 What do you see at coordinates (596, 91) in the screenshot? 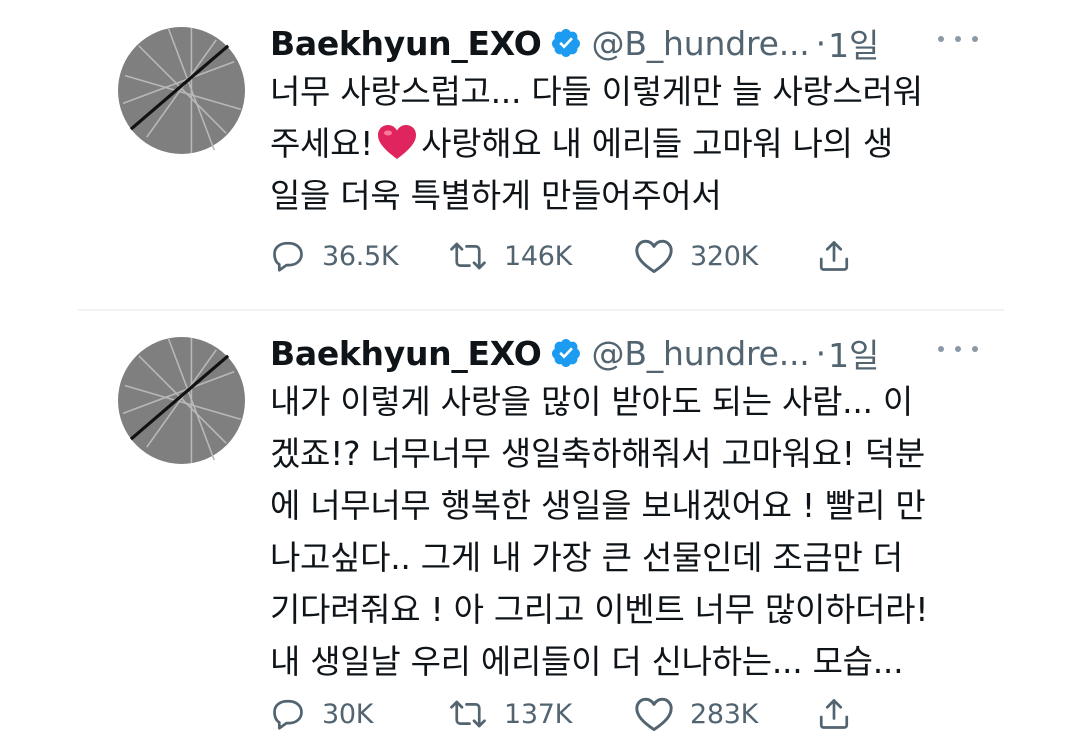
I see `tweet-text-line: 너무 사랑스럽고... 다들 이렇게만 늘 사랑스러워` at bounding box center [596, 91].